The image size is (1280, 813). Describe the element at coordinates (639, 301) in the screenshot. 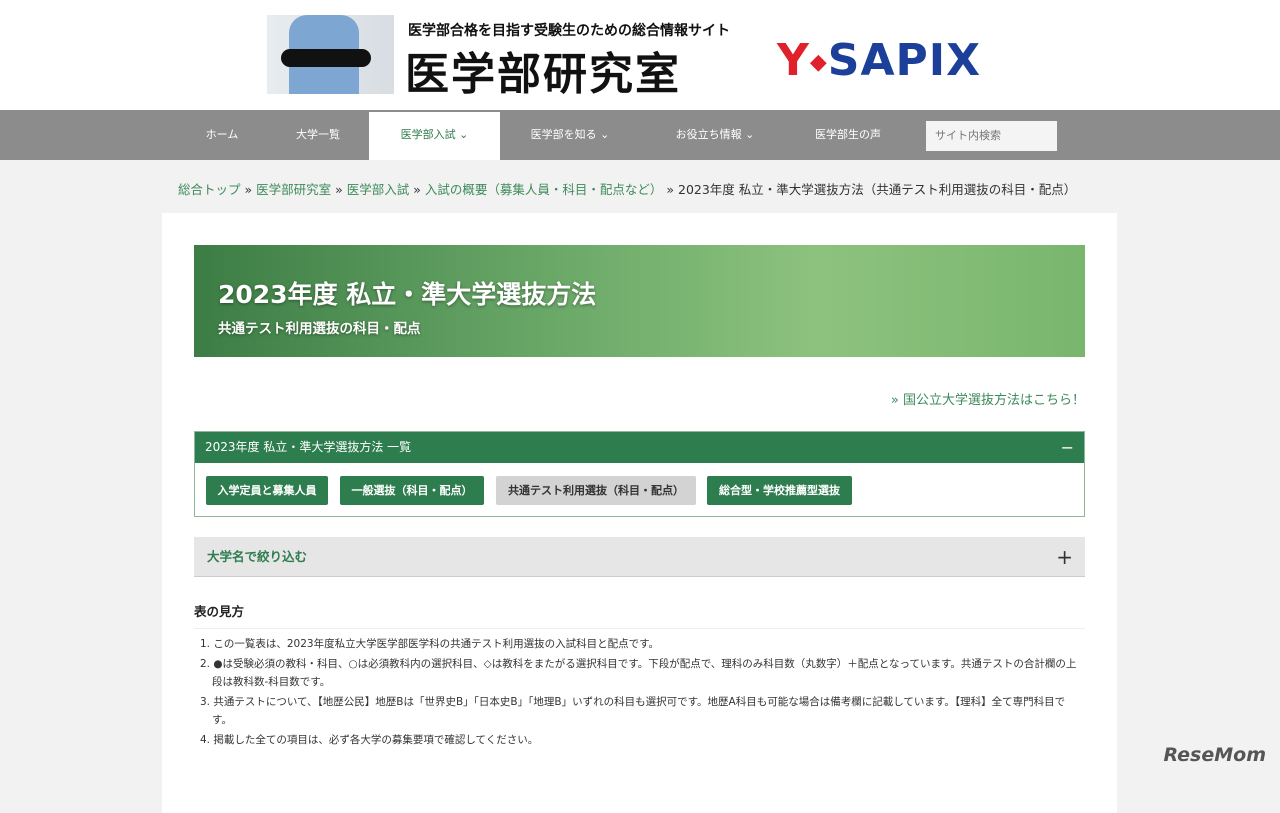

I see `page-banner: 2023年度 私立・準大学選抜方法 共通テスト利用選抜の科目・配点` at that location.